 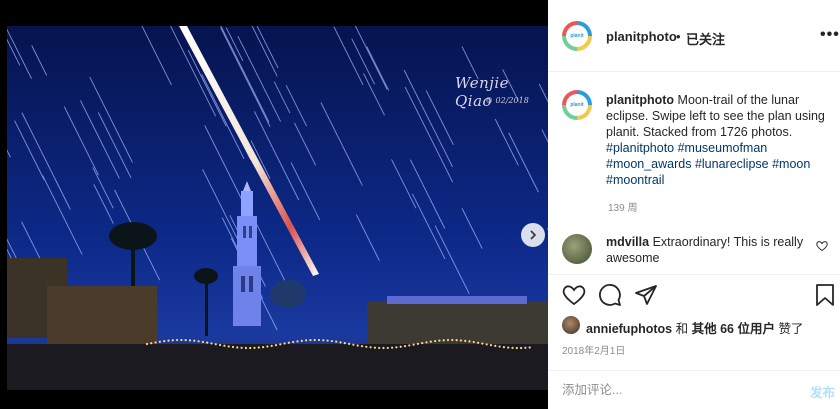 What do you see at coordinates (640, 100) in the screenshot?
I see `caption-username: planitphoto` at bounding box center [640, 100].